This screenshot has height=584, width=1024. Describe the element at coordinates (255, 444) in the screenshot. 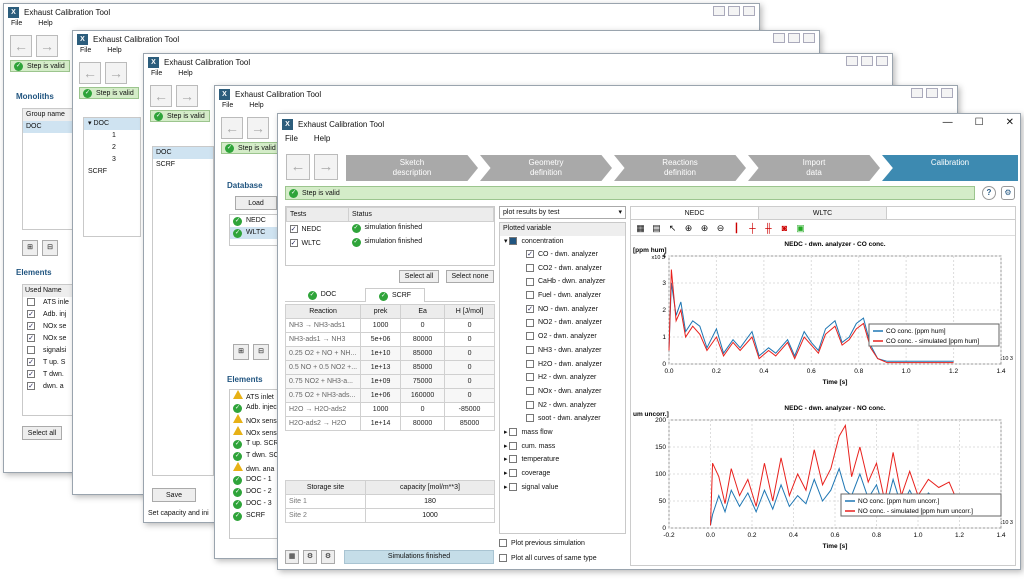

I see `element-status-row: ✓ T up. SCR` at that location.